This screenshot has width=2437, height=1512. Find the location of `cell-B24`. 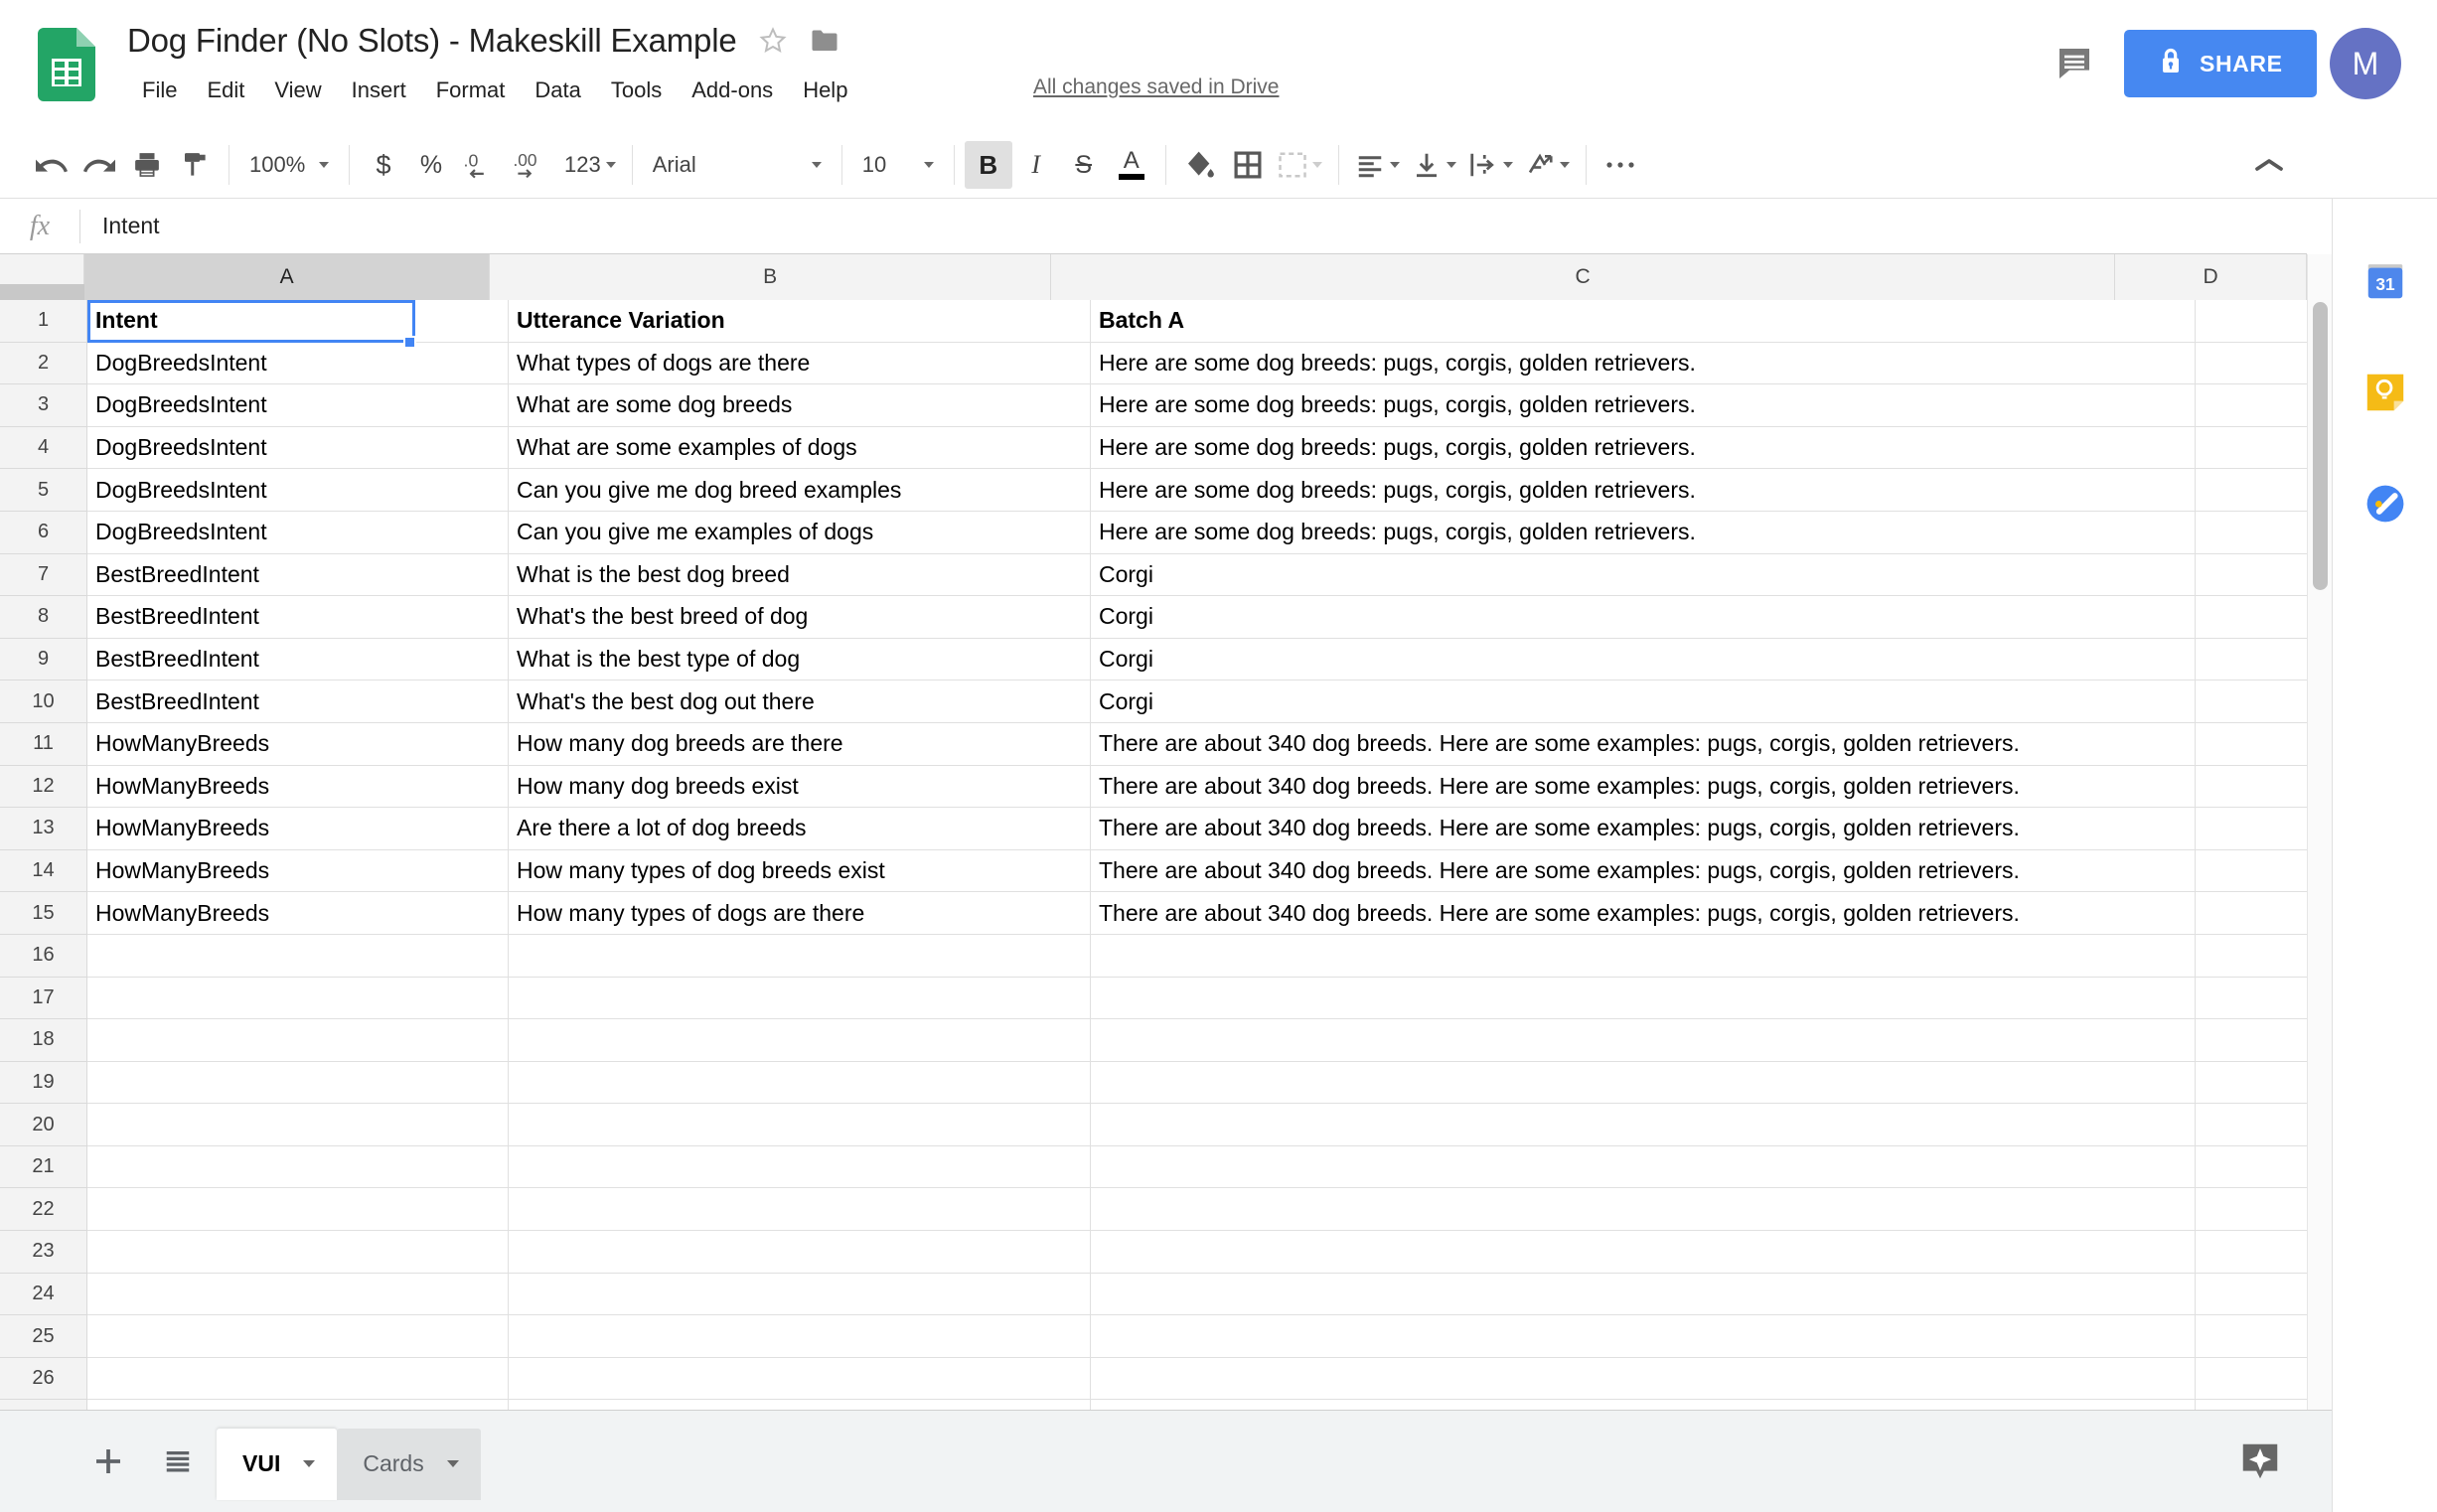

cell-B24 is located at coordinates (800, 1294).